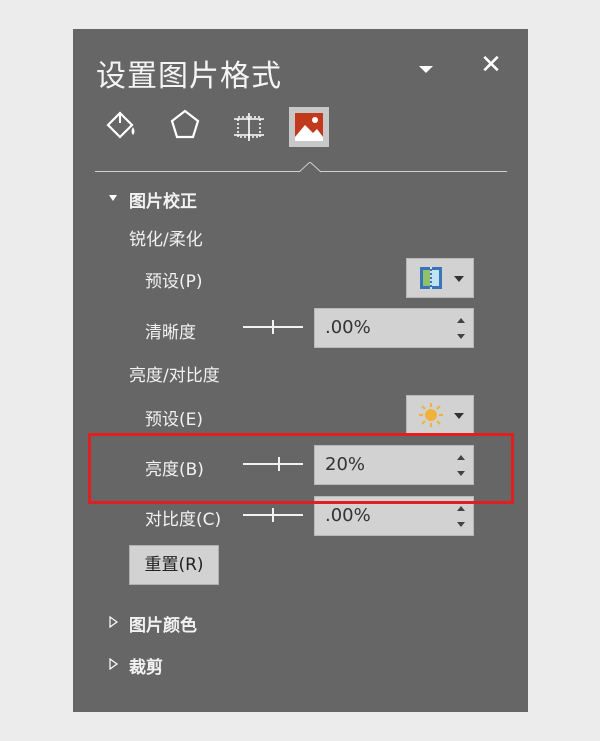  I want to click on section-crop: 裁剪, so click(146, 665).